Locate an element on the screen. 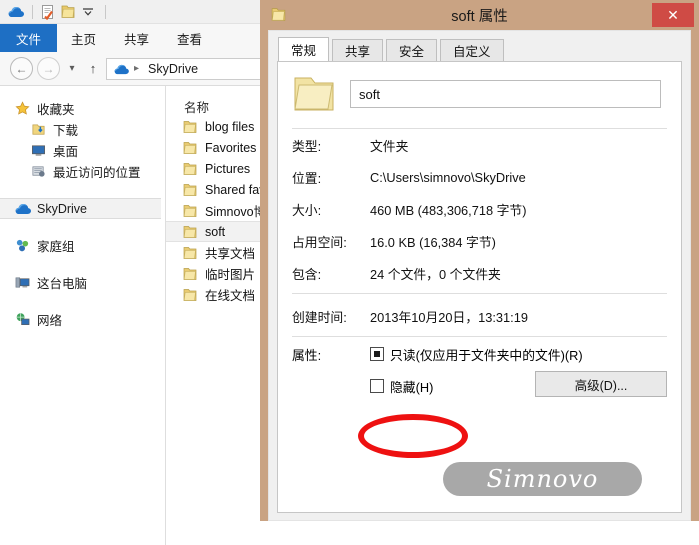 The width and height of the screenshot is (699, 545). field-value: 2013年10月20日，13:31:19 is located at coordinates (449, 317).